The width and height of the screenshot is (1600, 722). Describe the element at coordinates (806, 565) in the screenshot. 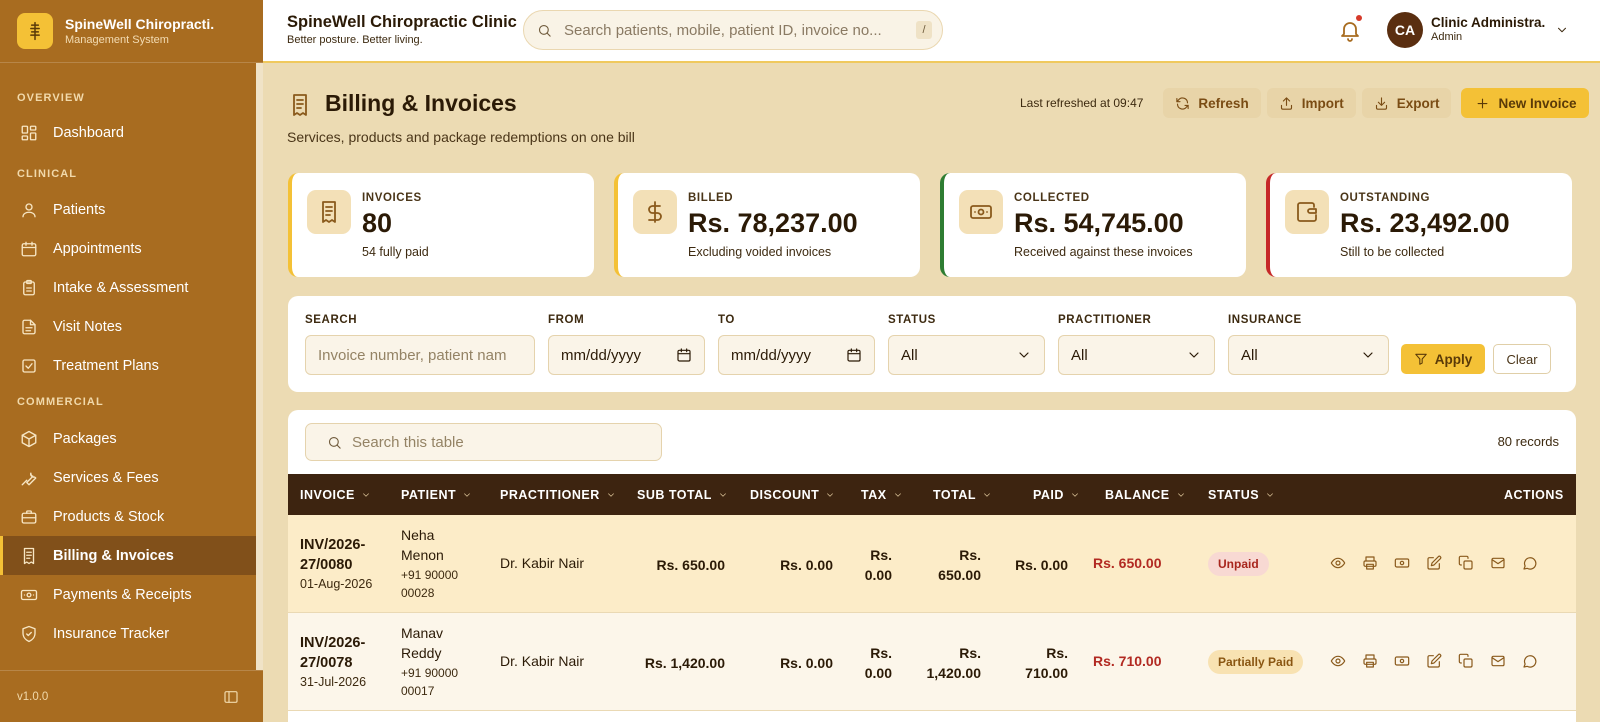

I see `discount-cell: Rs. 0.00` at that location.